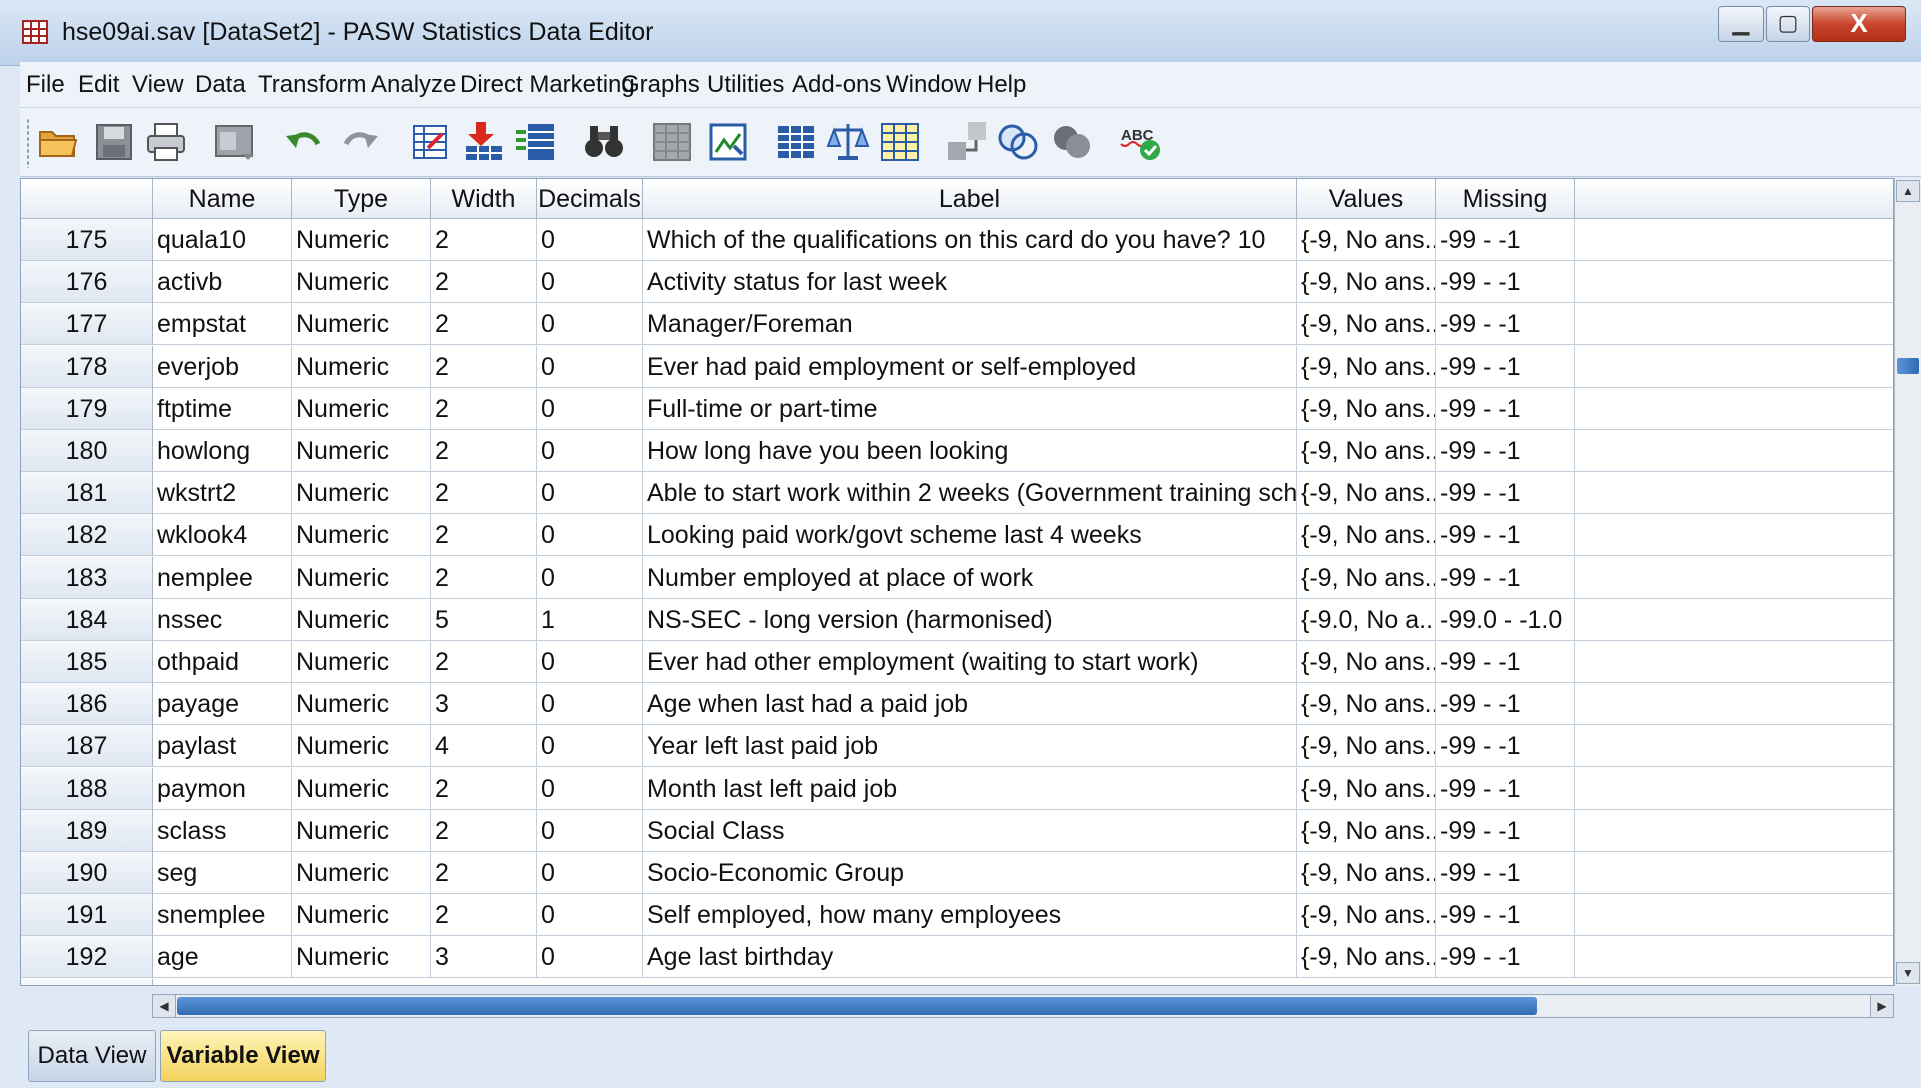 Image resolution: width=1921 pixels, height=1088 pixels. Describe the element at coordinates (98, 85) in the screenshot. I see `menu-edit: Edit` at that location.